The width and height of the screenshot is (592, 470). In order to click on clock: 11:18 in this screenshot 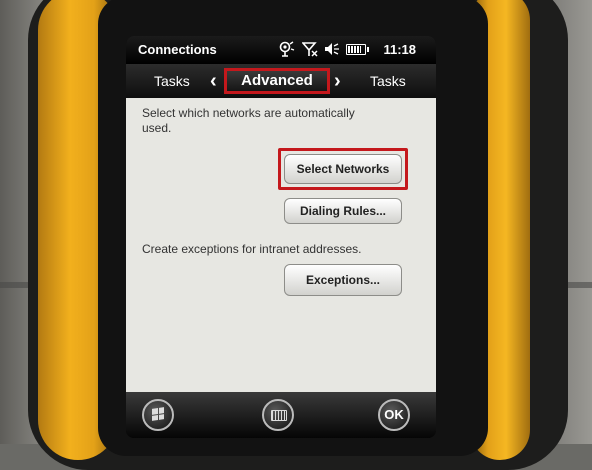, I will do `click(399, 49)`.